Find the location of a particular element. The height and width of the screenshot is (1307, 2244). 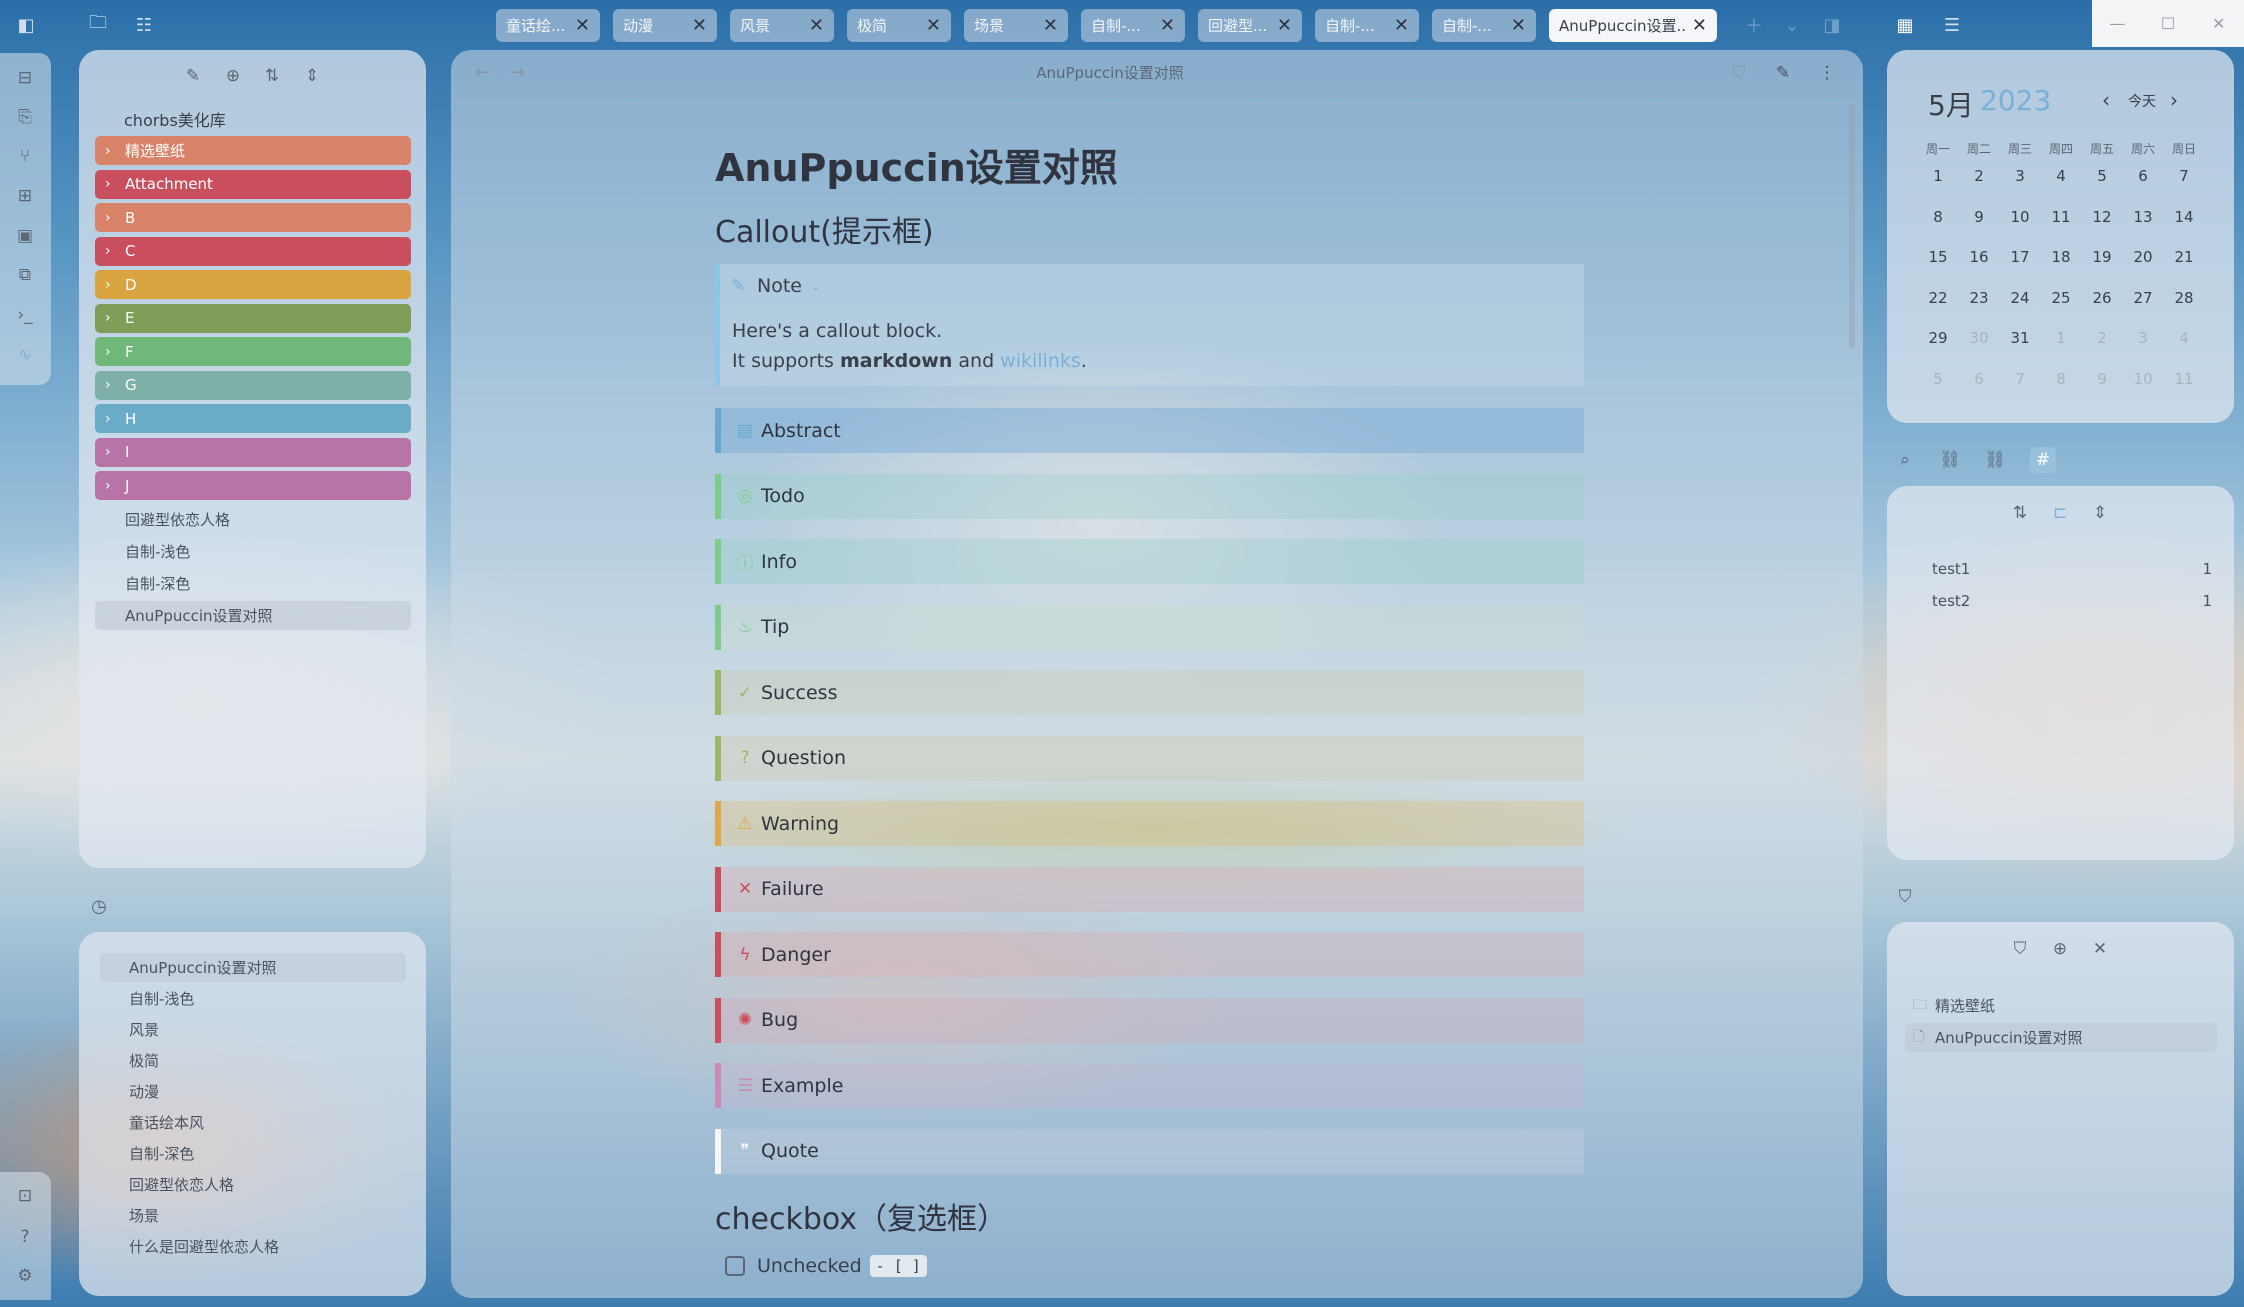

more-options-icon: ⋮ is located at coordinates (1827, 73).